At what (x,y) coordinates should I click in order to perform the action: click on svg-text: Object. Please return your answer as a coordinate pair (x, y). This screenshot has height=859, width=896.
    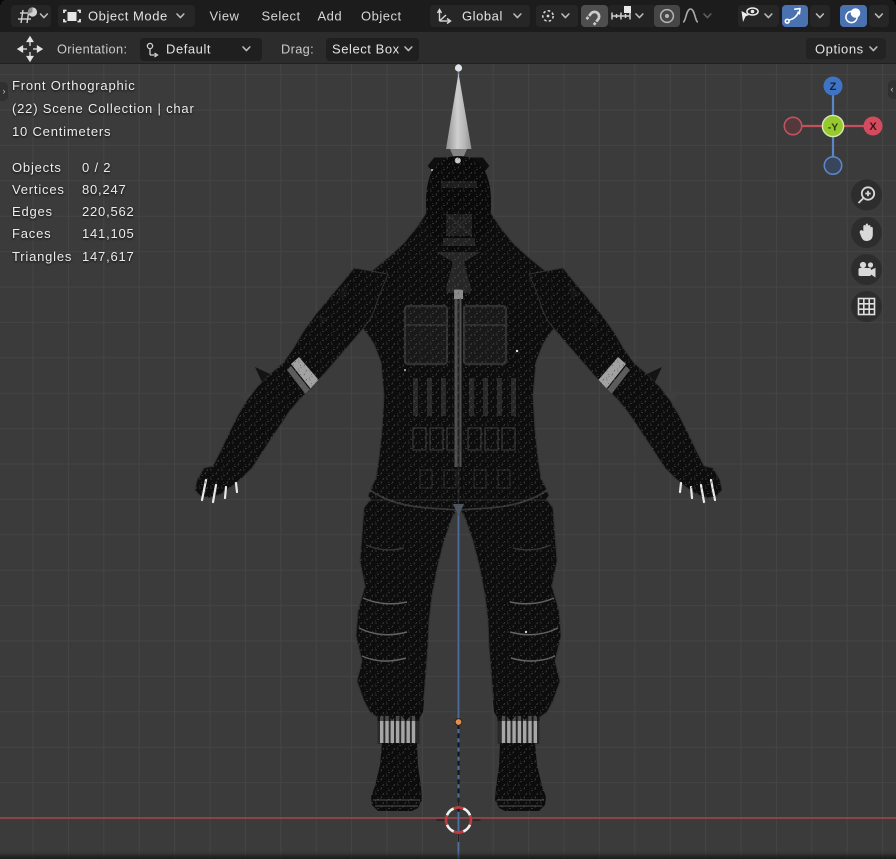
    Looking at the image, I should click on (381, 16).